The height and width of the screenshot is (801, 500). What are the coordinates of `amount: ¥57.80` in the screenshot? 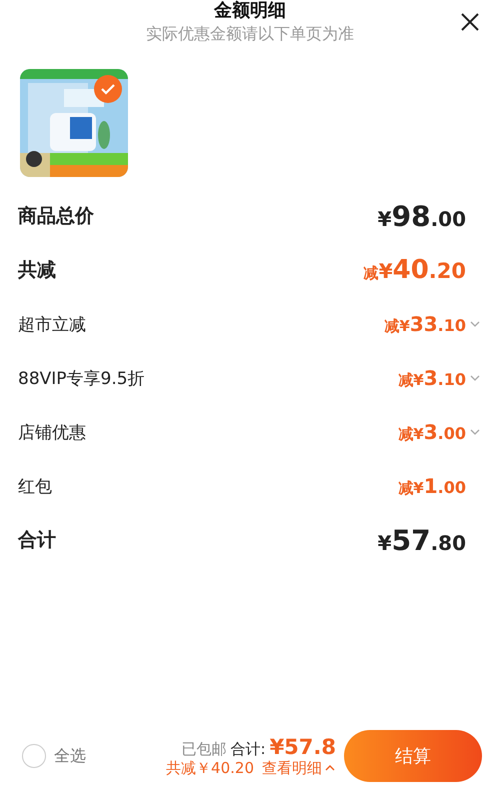 It's located at (422, 540).